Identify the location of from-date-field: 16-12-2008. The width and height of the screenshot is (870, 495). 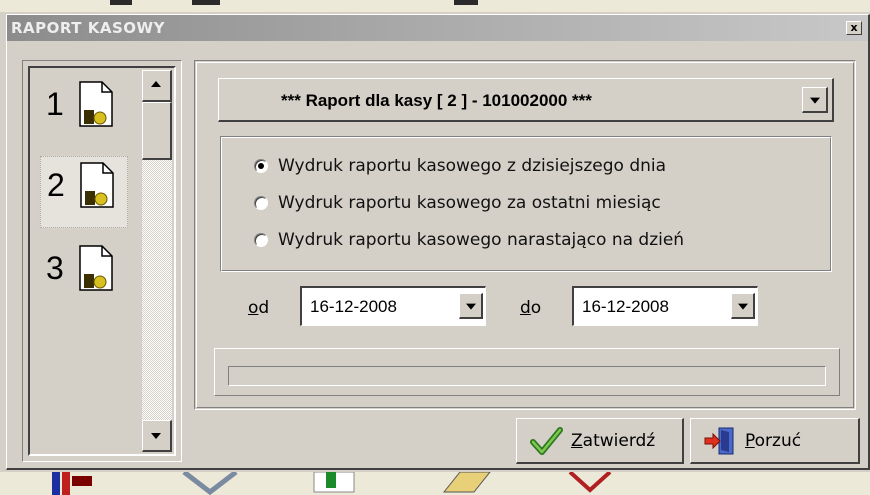
(393, 306).